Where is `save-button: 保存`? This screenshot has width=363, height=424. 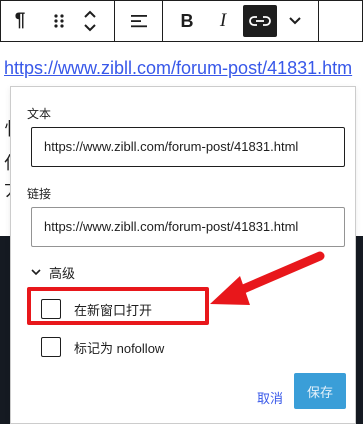 save-button: 保存 is located at coordinates (320, 391).